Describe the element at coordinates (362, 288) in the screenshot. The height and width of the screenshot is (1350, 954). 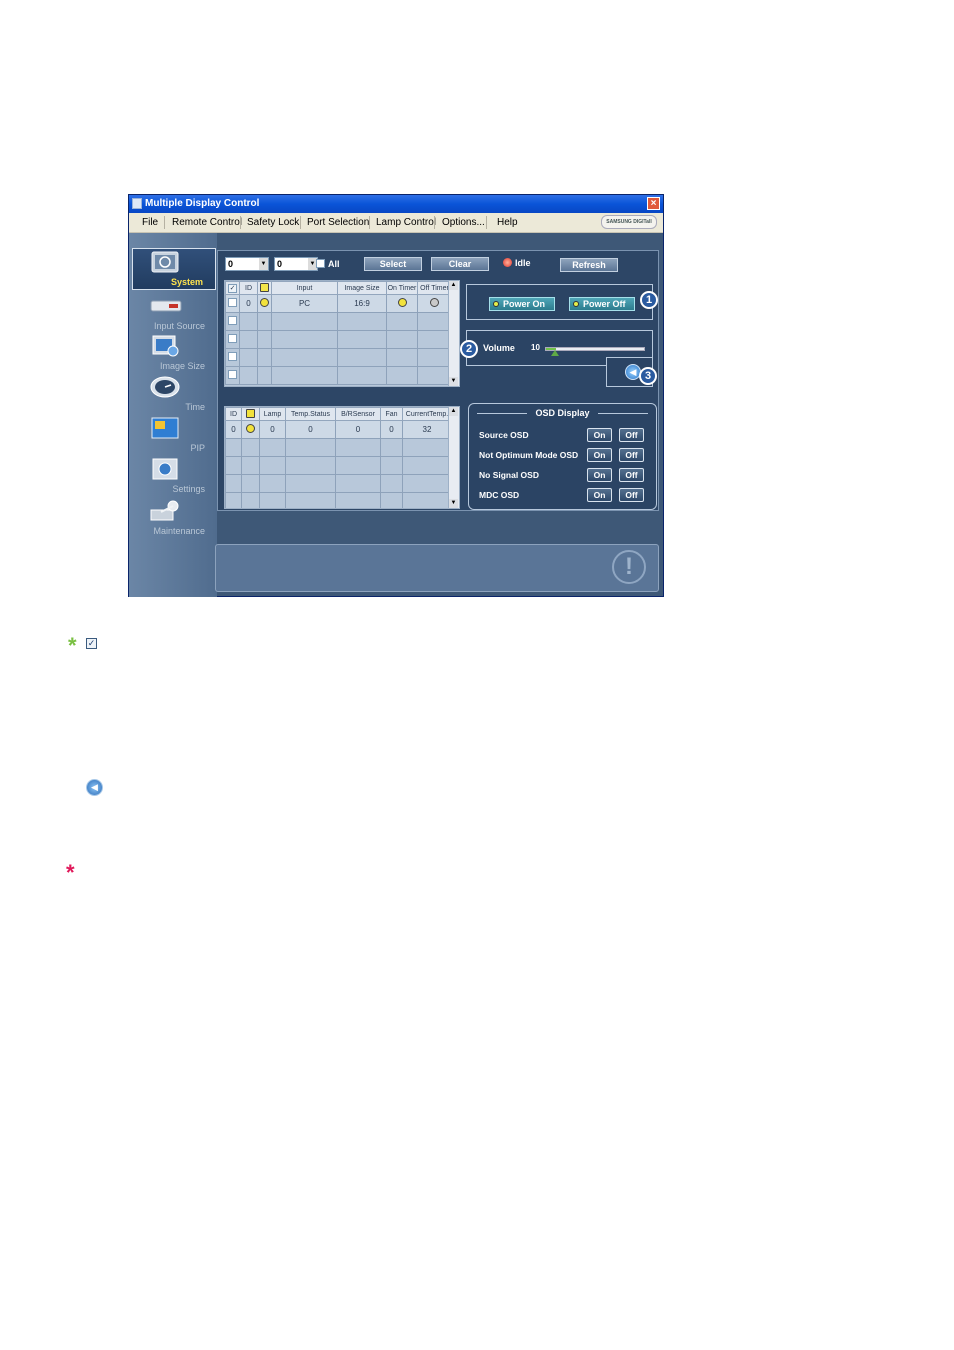
I see `header-image-size: Image Size` at that location.